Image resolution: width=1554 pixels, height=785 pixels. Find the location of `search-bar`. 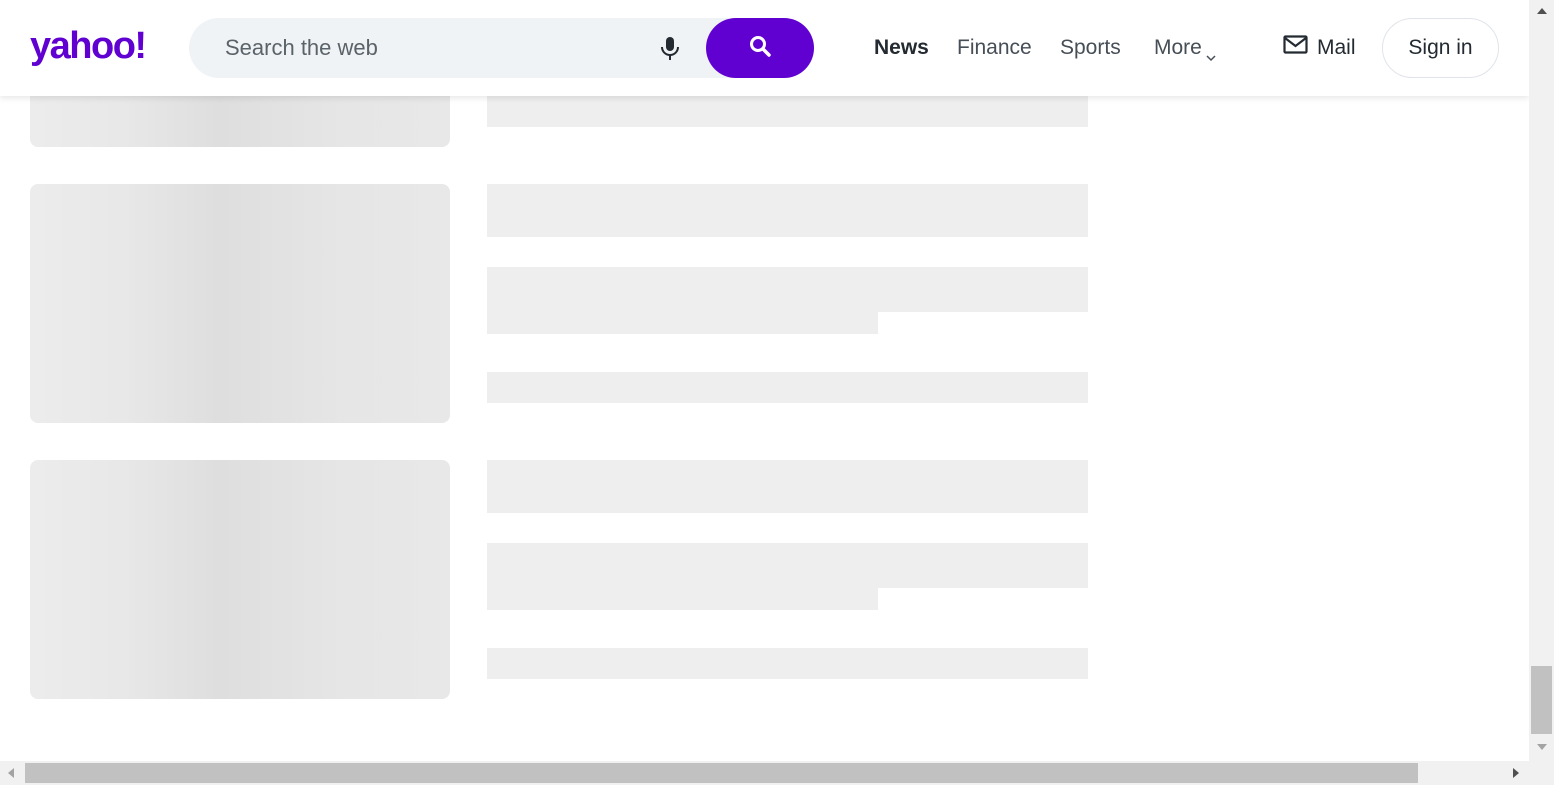

search-bar is located at coordinates (501, 48).